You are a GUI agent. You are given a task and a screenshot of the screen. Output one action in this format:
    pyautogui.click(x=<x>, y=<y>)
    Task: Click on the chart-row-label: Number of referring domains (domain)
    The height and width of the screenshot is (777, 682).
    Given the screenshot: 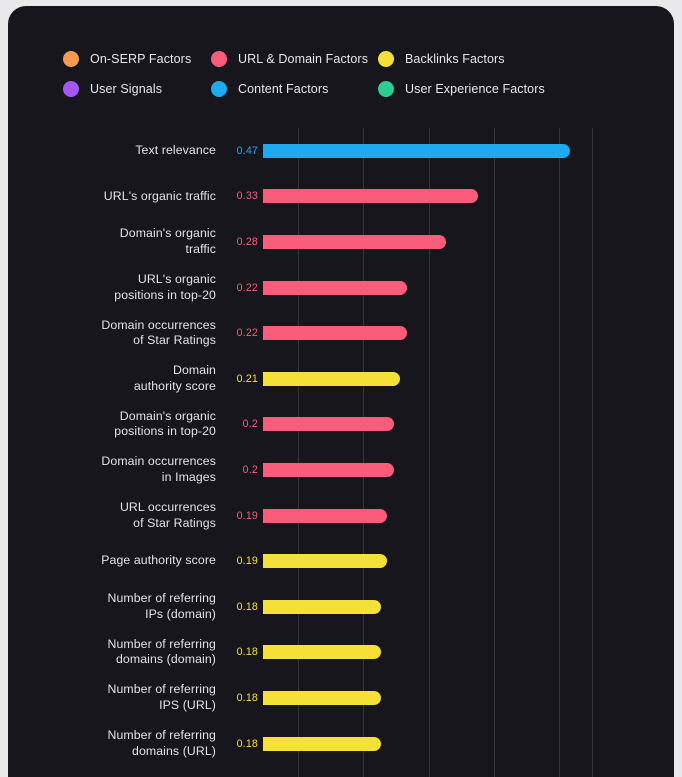 What is the action you would take?
    pyautogui.click(x=116, y=652)
    